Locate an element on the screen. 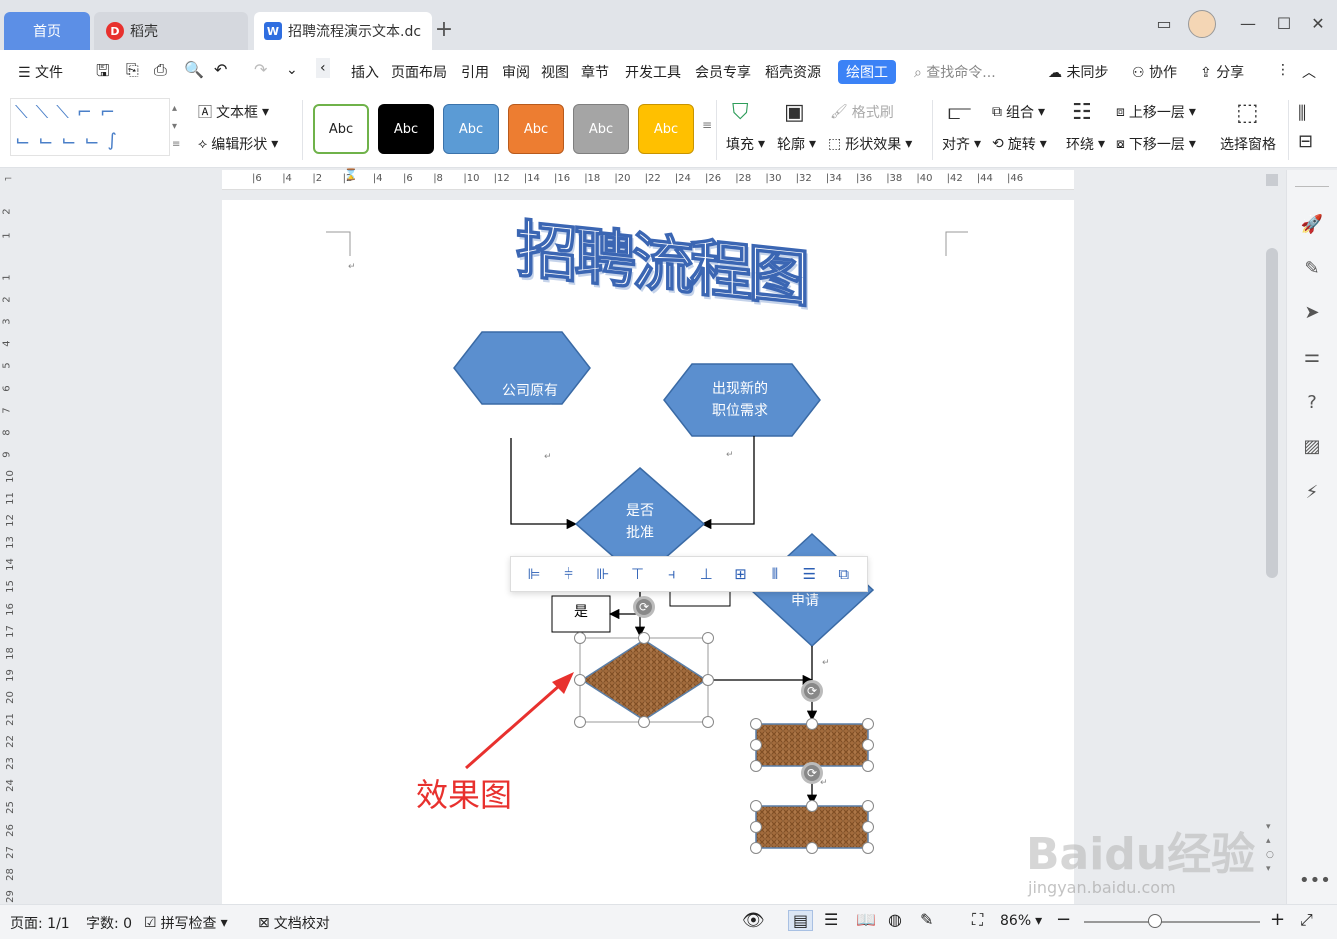 This screenshot has width=1337, height=939. more-sidebar-icon: ••• is located at coordinates (1315, 881).